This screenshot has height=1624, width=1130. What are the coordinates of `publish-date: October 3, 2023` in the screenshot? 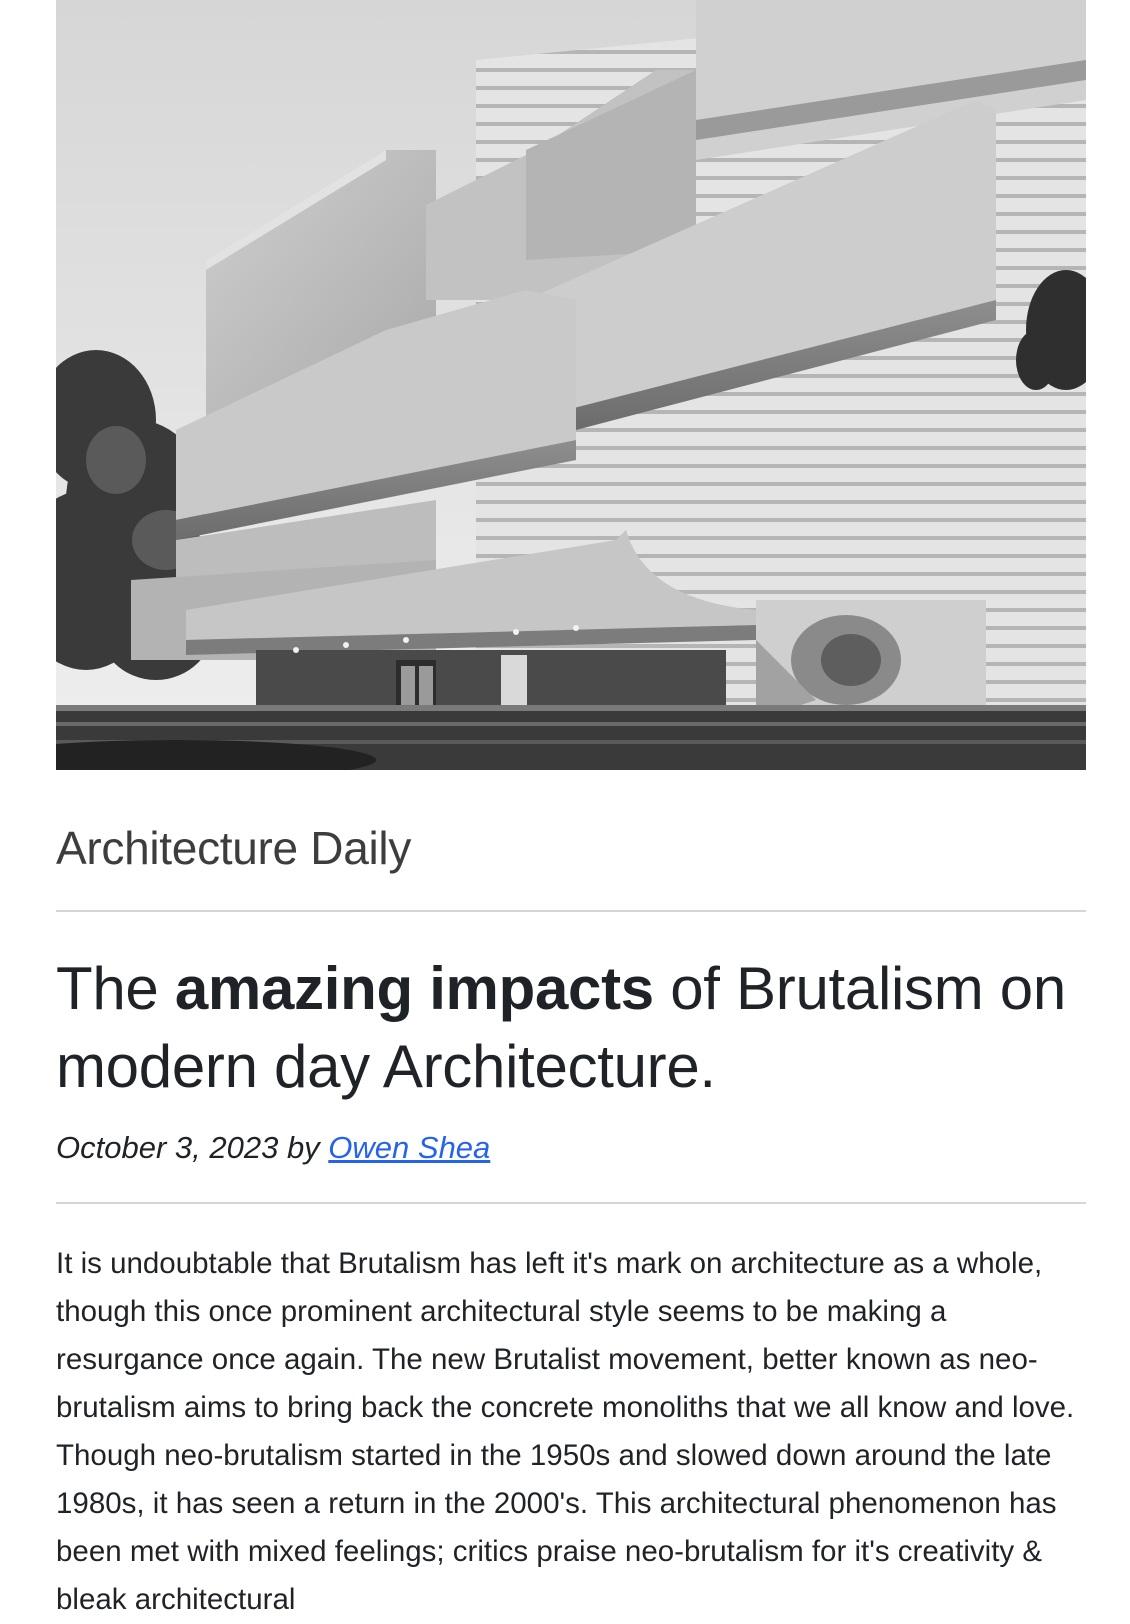 It's located at (167, 1147).